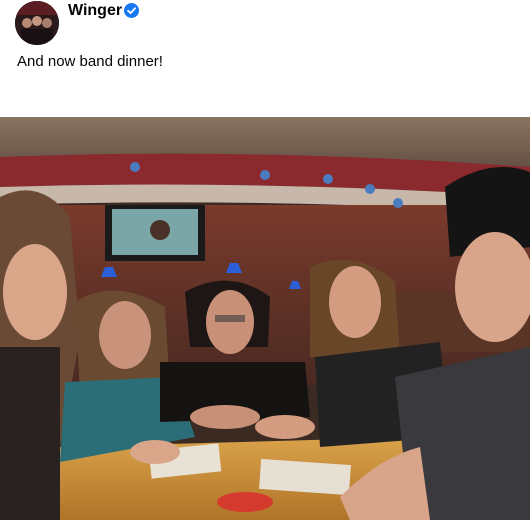  Describe the element at coordinates (90, 61) in the screenshot. I see `post-text: And now band dinner!` at that location.